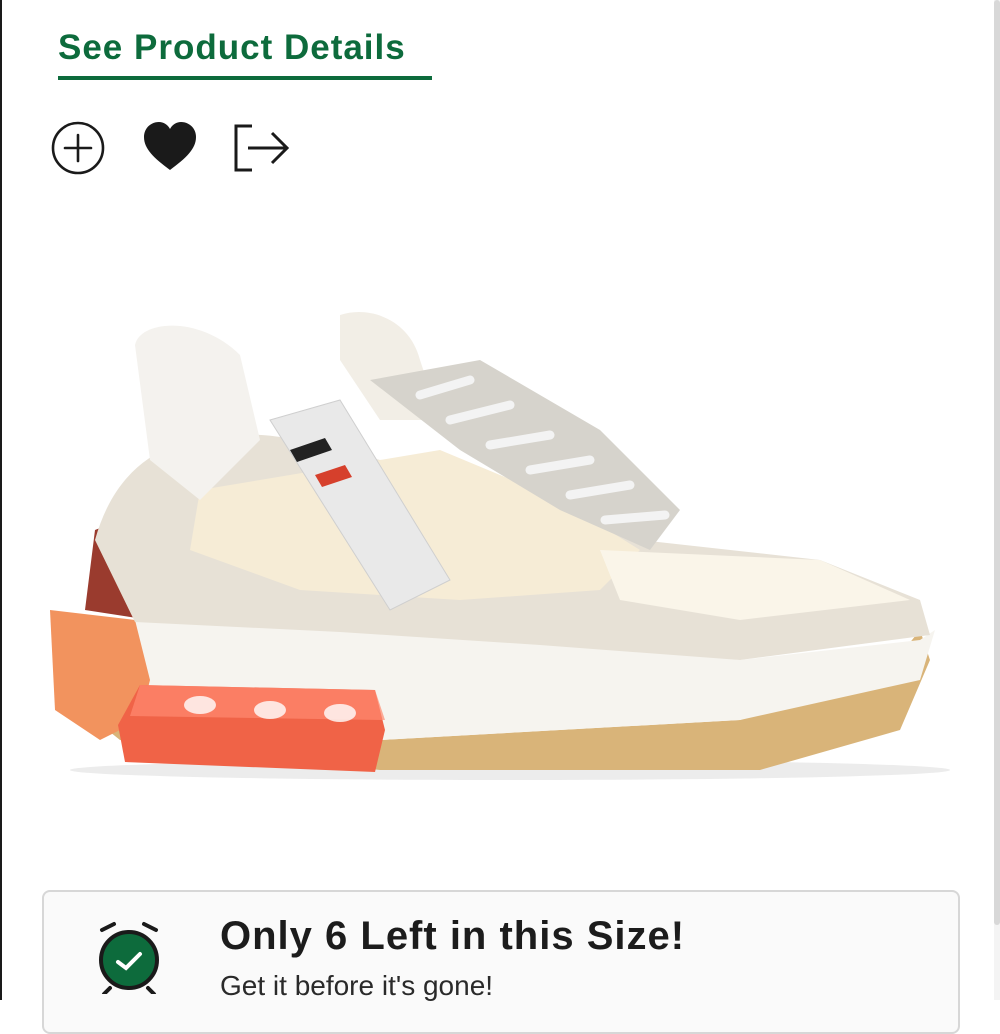  I want to click on details-link-underline, so click(245, 78).